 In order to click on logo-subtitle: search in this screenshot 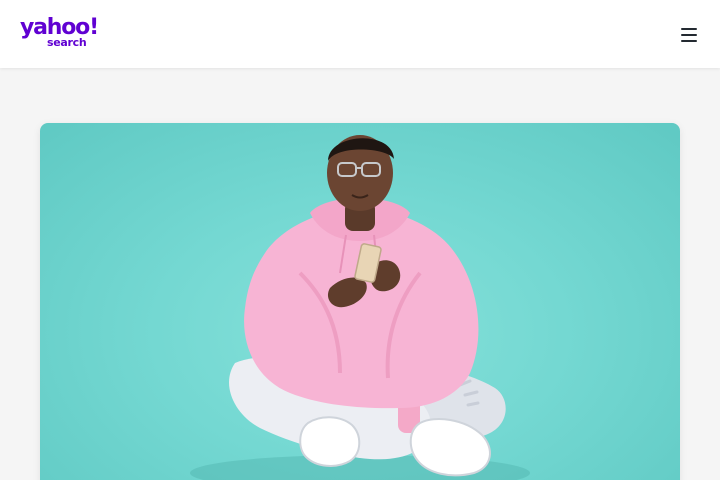, I will do `click(67, 42)`.